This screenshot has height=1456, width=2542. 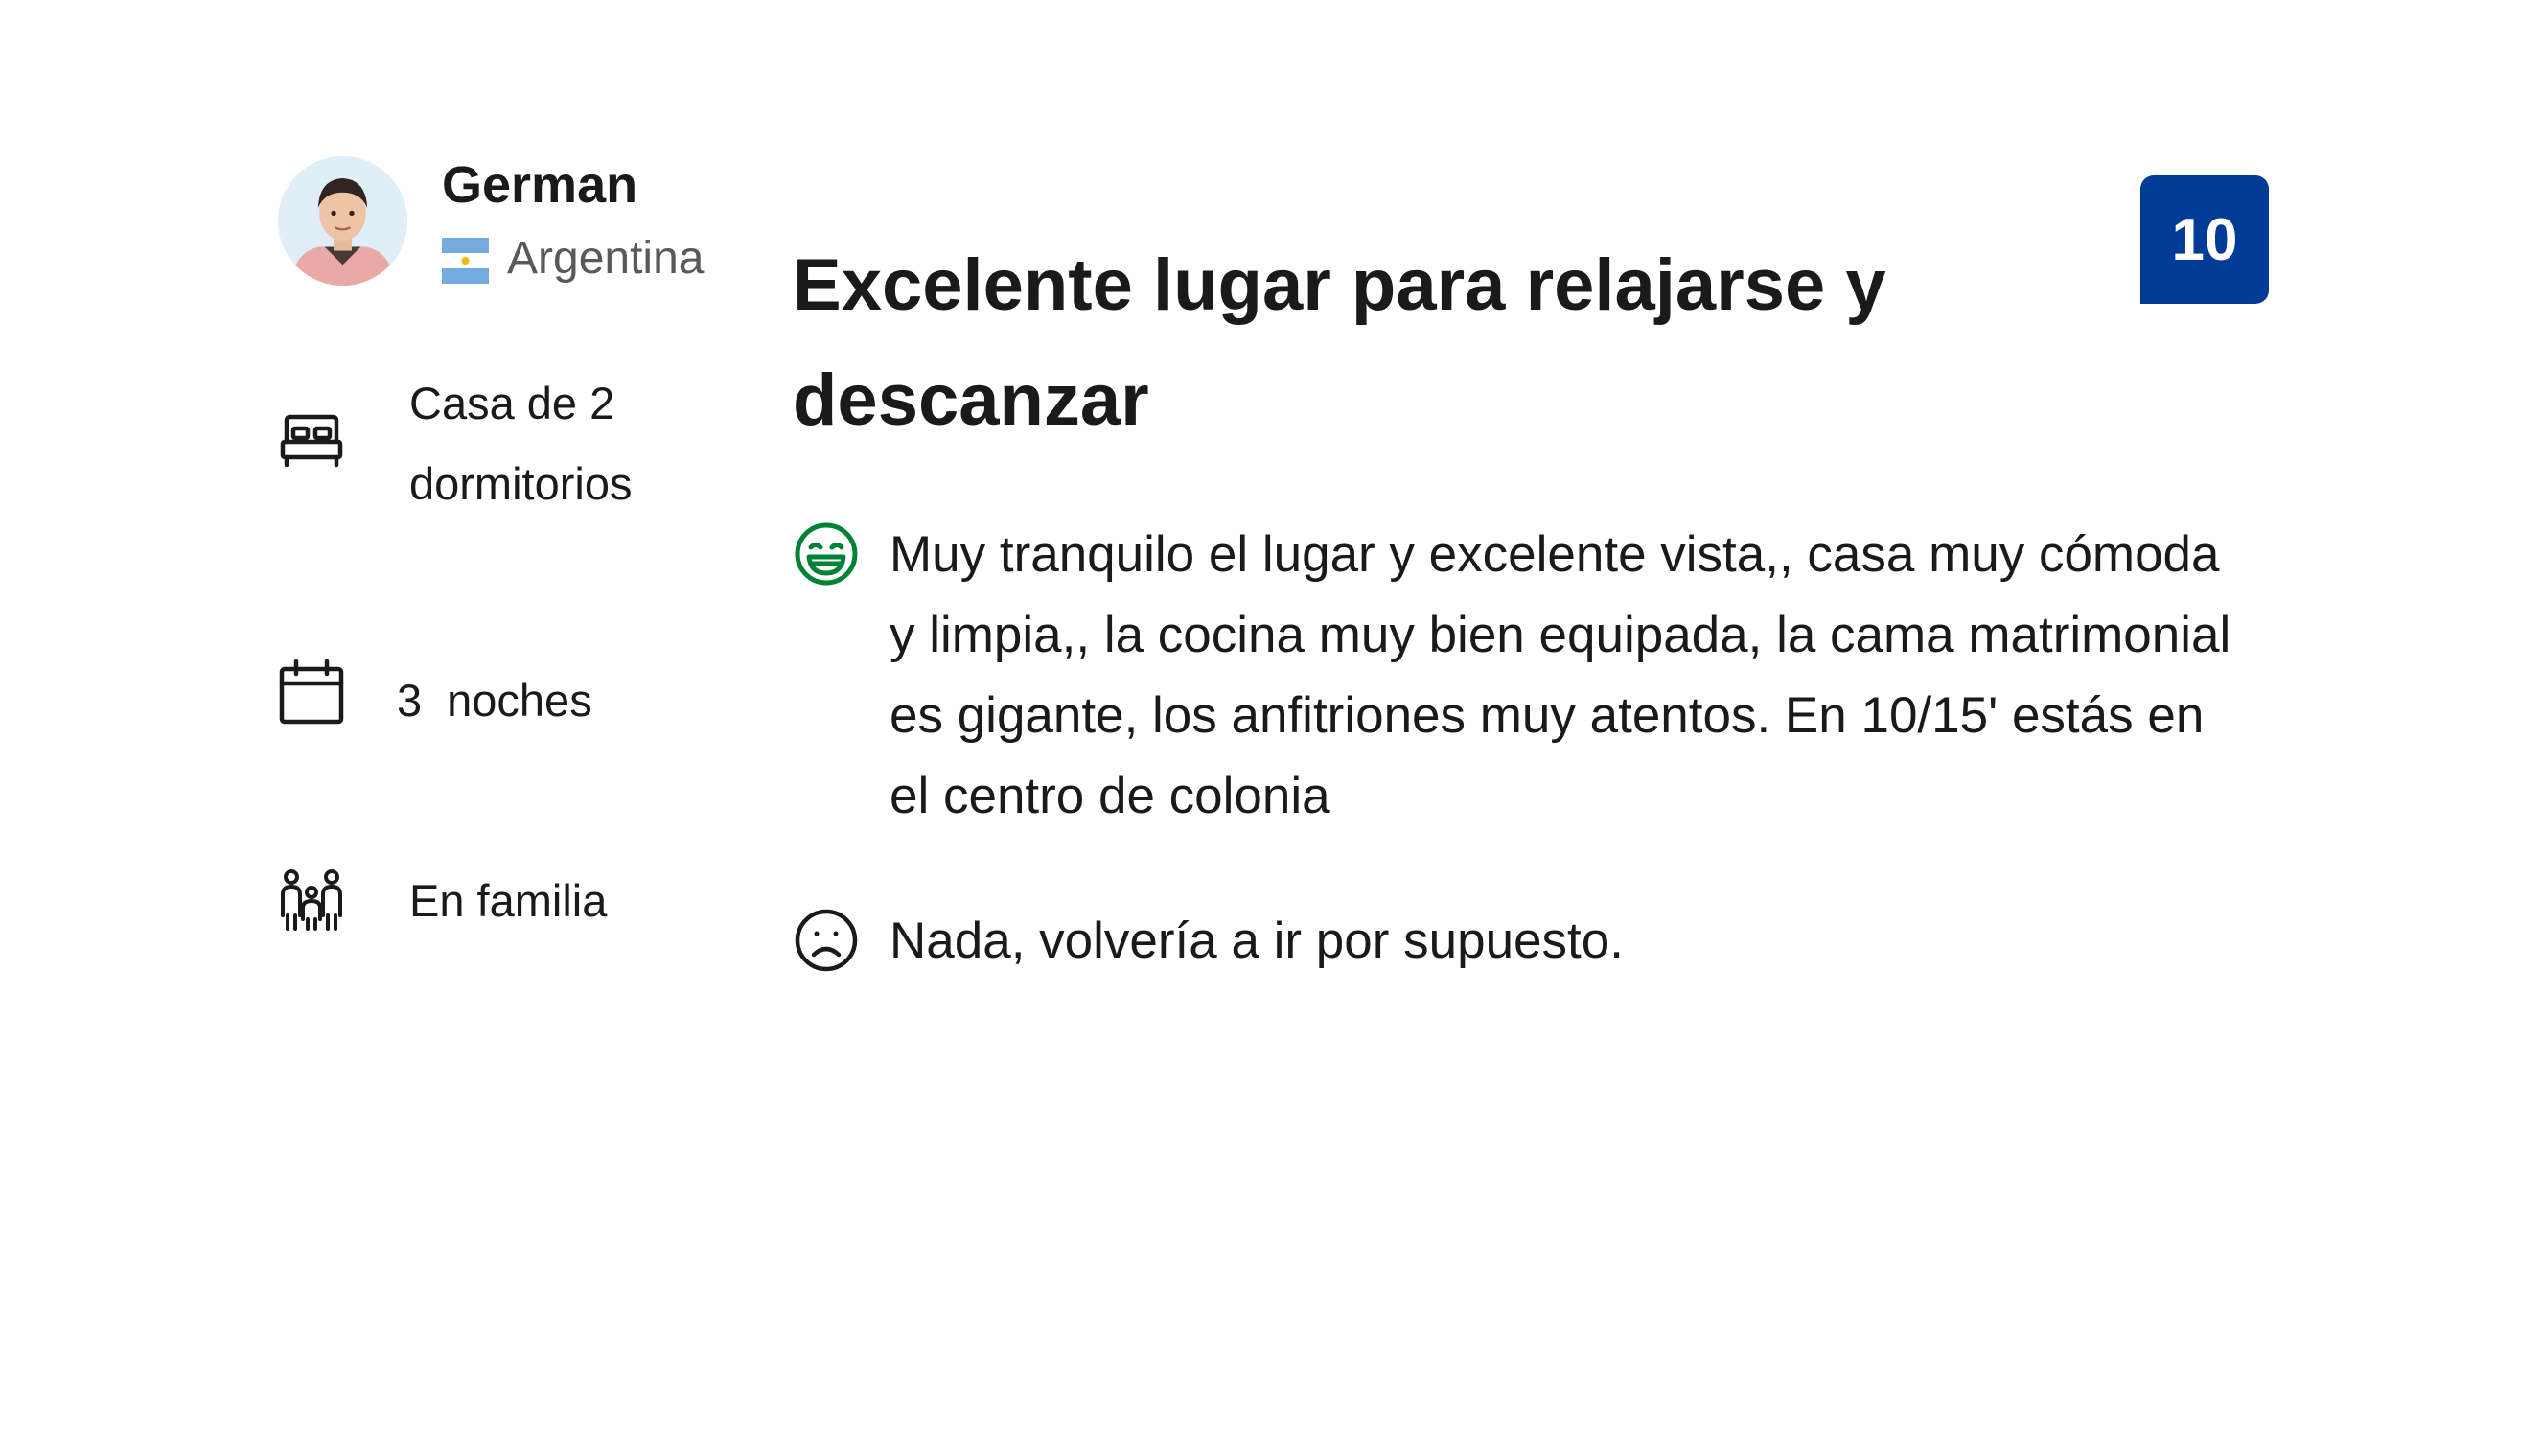 What do you see at coordinates (311, 439) in the screenshot?
I see `bed-icon` at bounding box center [311, 439].